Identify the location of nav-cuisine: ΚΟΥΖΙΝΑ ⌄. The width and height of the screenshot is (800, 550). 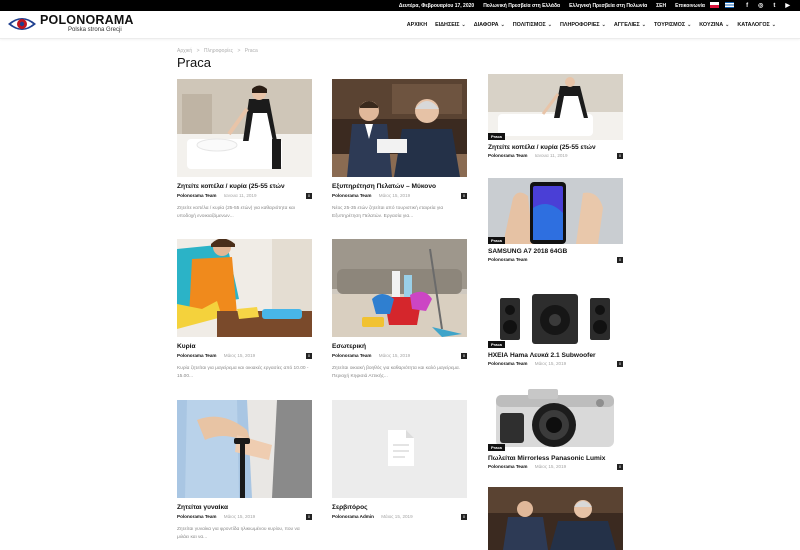
(714, 25).